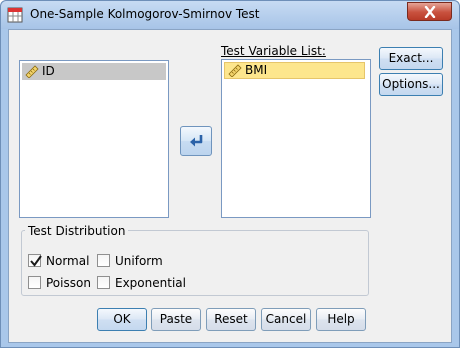 The height and width of the screenshot is (348, 460). I want to click on test-variable-list-label: Test Variable List:, so click(273, 51).